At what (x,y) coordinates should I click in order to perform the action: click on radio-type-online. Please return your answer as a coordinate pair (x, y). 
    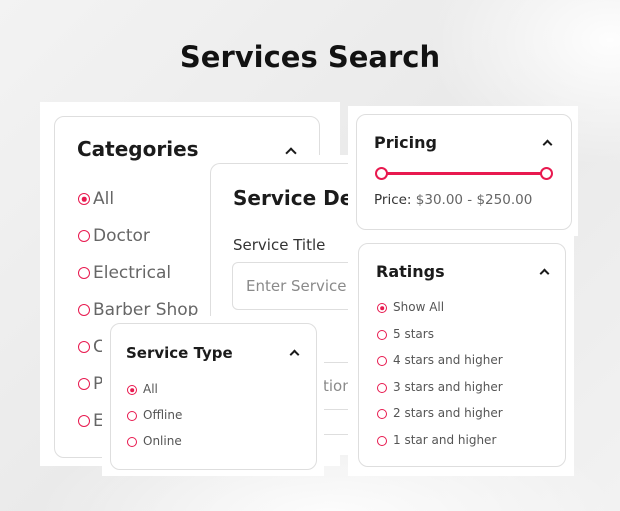
    Looking at the image, I should click on (132, 442).